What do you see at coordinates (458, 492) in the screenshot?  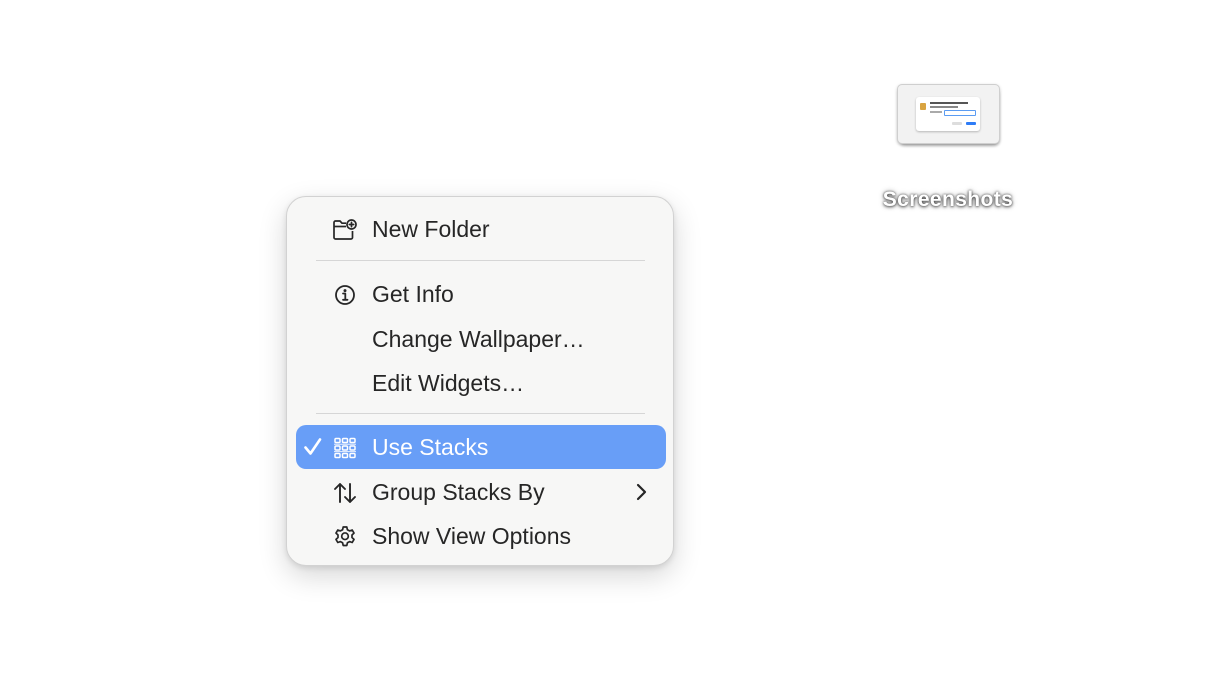 I see `menu-item-label: Group Stacks By` at bounding box center [458, 492].